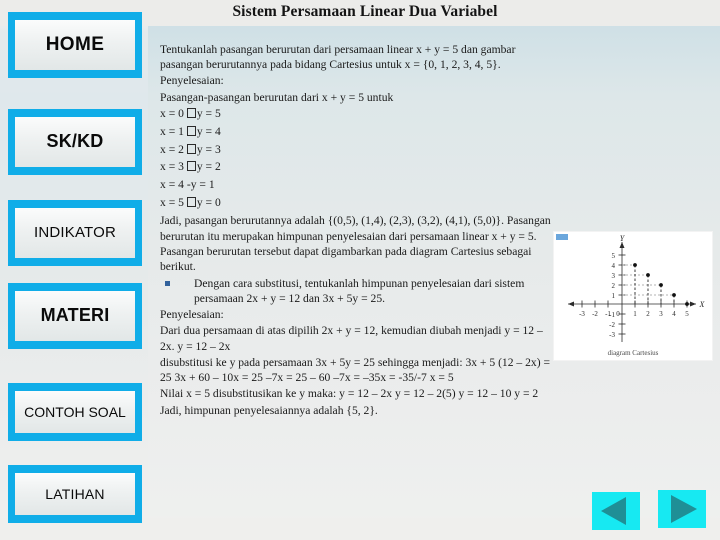 This screenshot has height=540, width=720. What do you see at coordinates (172, 185) in the screenshot?
I see `equation-left-5: x = 4` at bounding box center [172, 185].